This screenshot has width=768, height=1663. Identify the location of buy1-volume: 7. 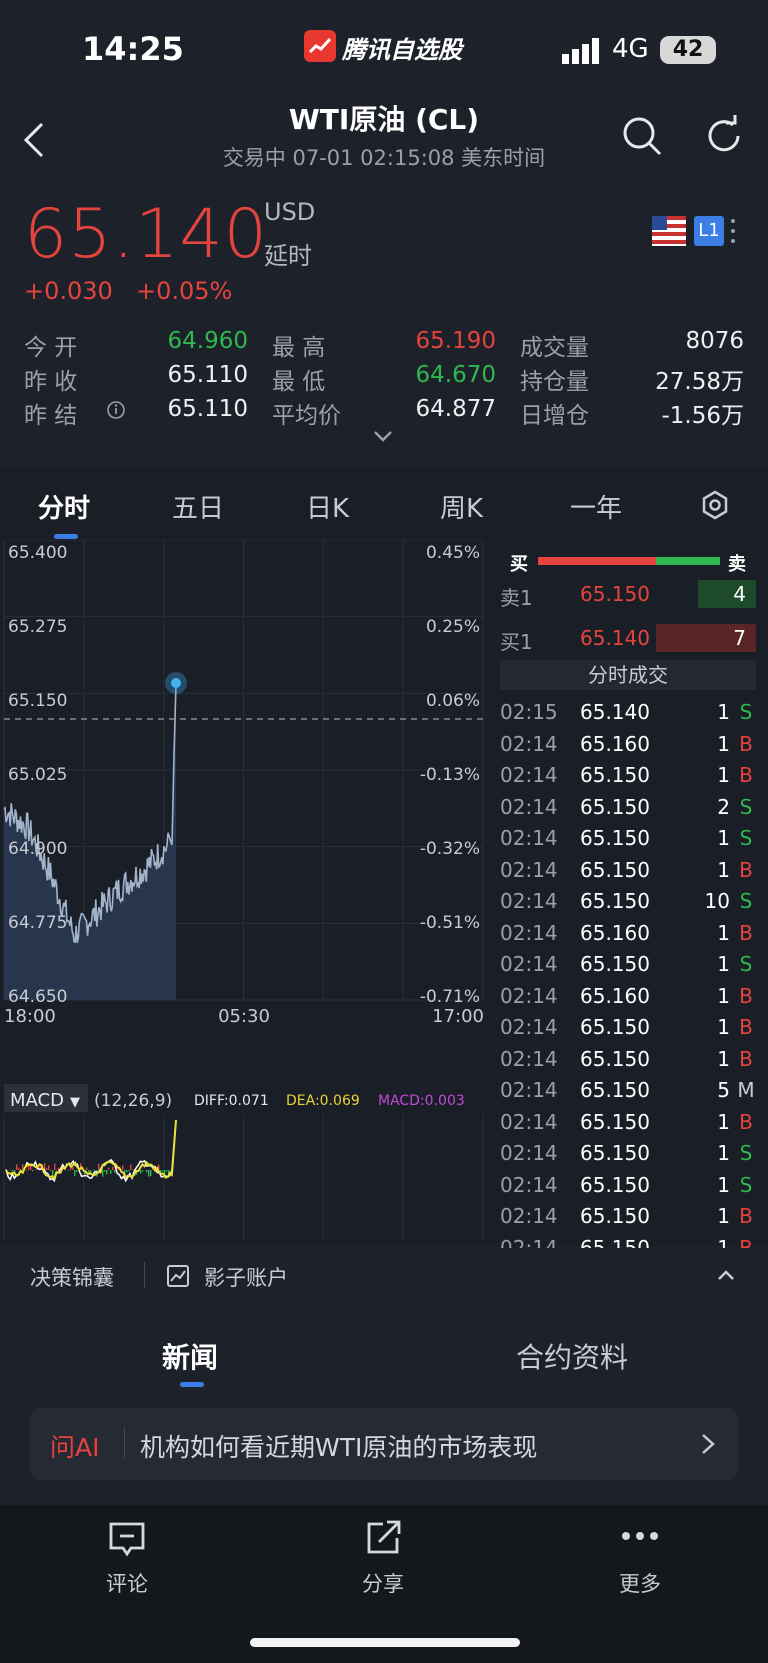
(706, 638).